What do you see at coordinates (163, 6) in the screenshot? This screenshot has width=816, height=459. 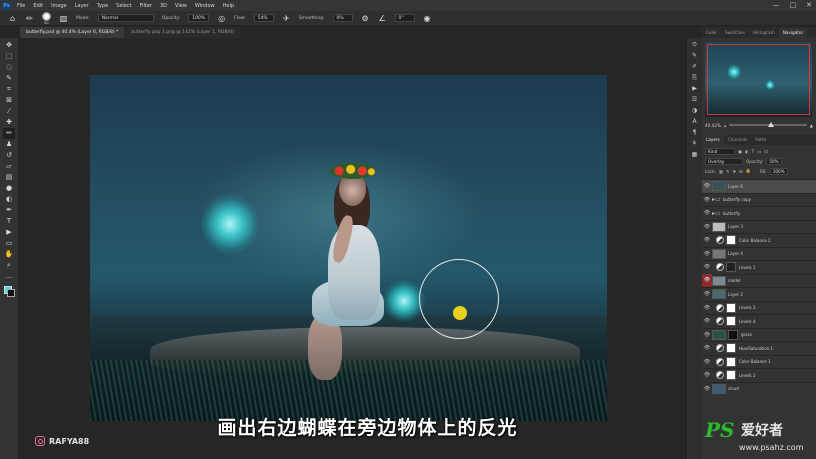 I see `menu-3d: 3D` at bounding box center [163, 6].